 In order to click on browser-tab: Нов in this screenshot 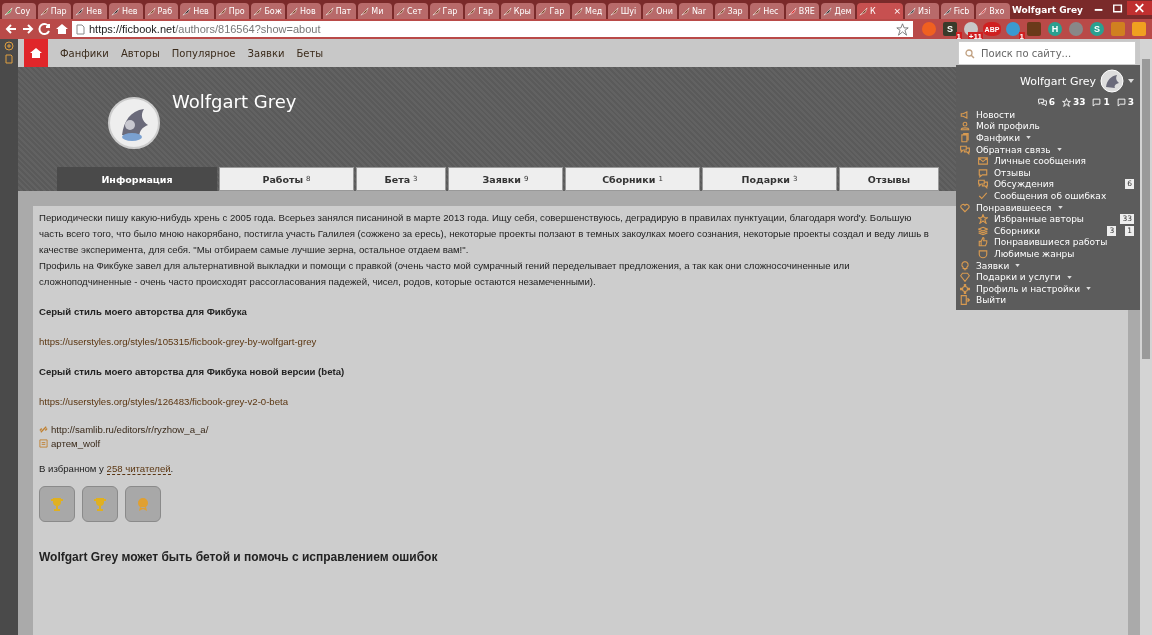, I will do `click(304, 11)`.